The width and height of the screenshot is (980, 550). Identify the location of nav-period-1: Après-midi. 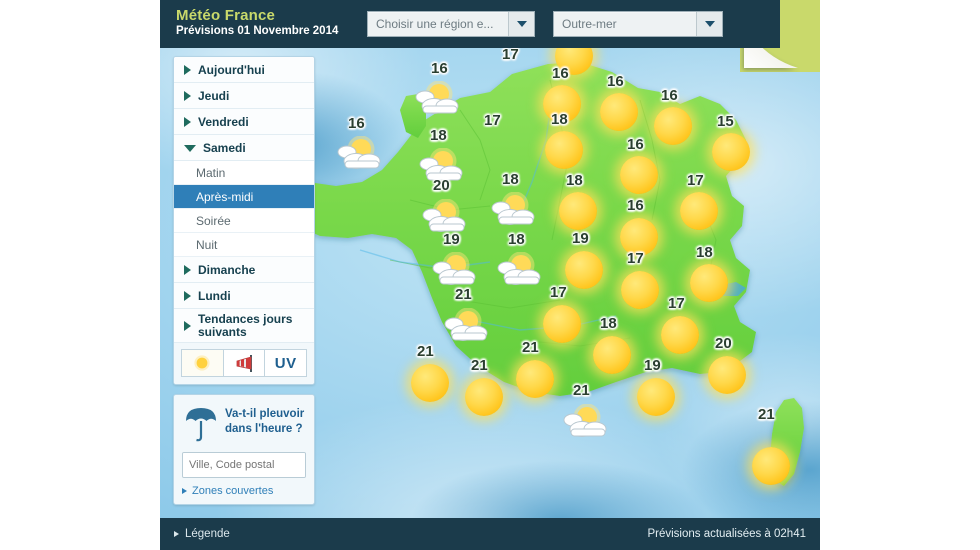
(244, 197).